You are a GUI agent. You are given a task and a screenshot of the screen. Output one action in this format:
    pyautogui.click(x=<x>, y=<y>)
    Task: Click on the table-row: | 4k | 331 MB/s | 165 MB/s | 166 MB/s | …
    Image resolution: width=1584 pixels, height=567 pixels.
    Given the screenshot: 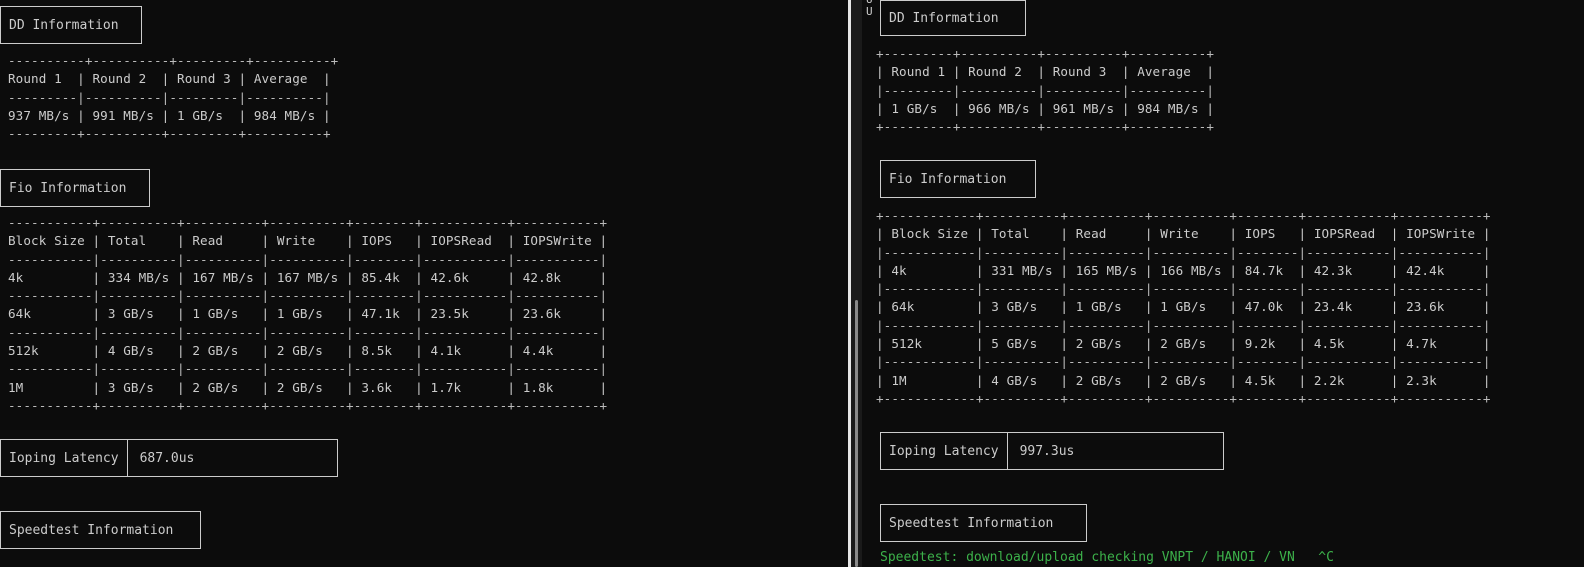 What is the action you would take?
    pyautogui.click(x=1183, y=270)
    